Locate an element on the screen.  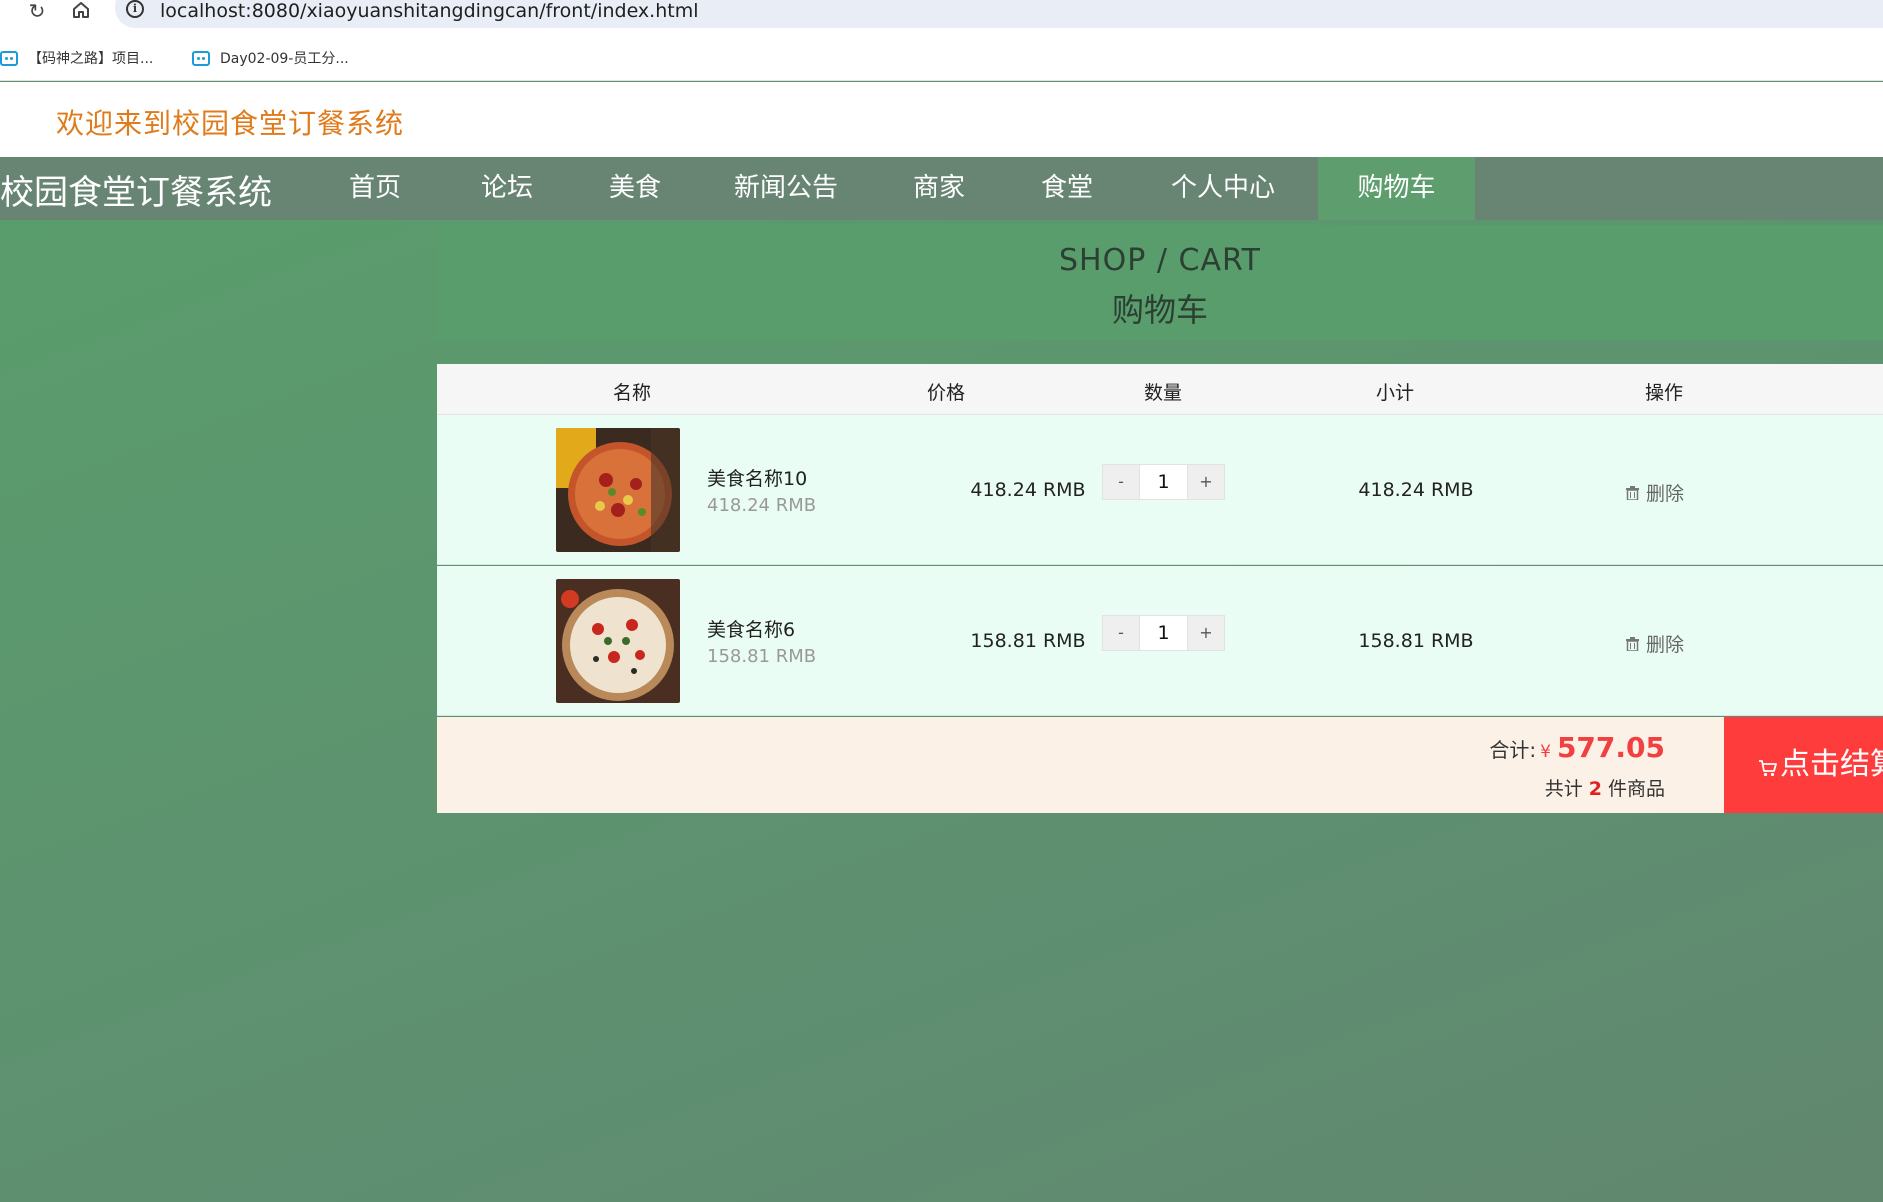
col-actions: 操作 is located at coordinates (1664, 393).